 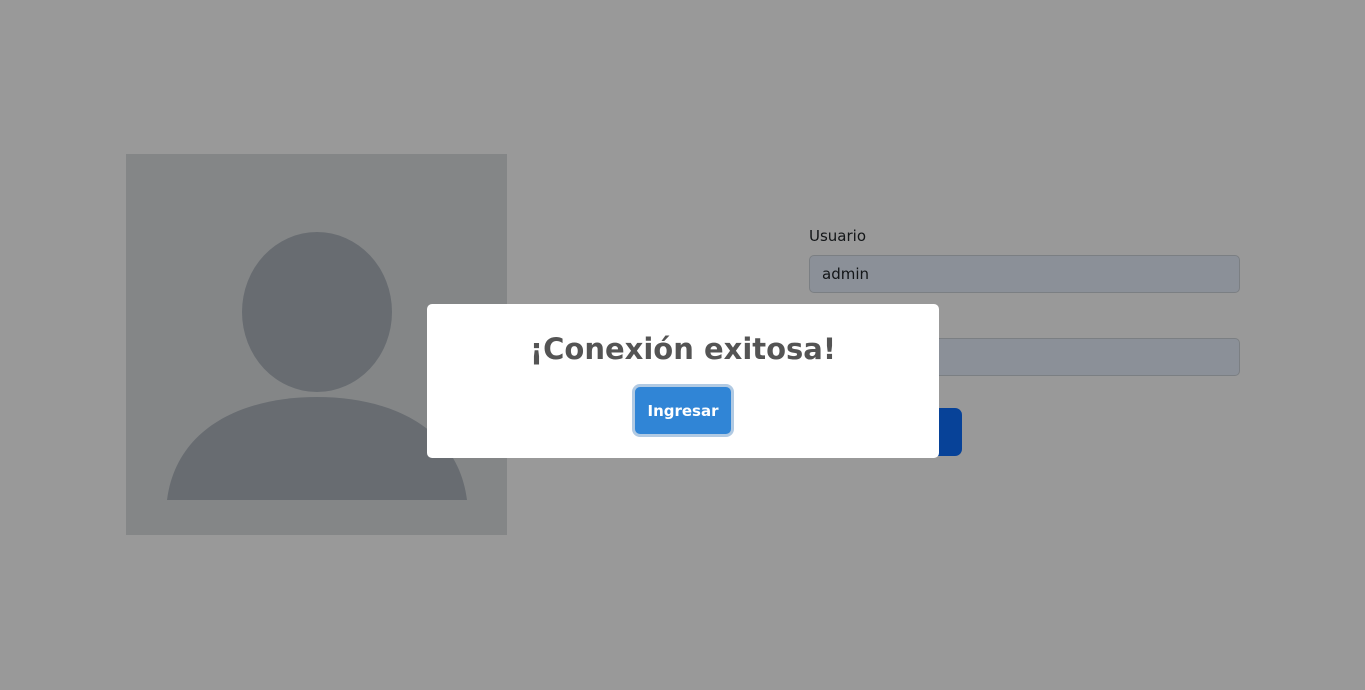 What do you see at coordinates (683, 349) in the screenshot?
I see `dialog-title: ¡Conexión exitosa!` at bounding box center [683, 349].